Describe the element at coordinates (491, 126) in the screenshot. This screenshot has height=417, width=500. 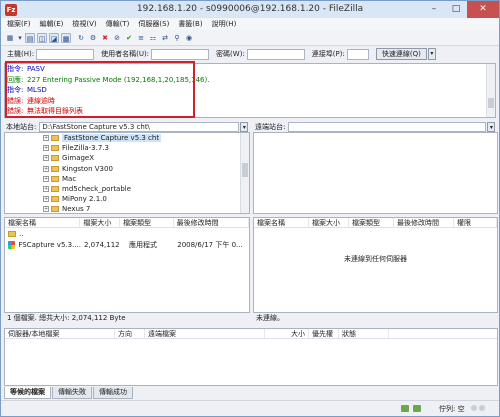
I see `remote-path-dropdown-icon: ▾` at that location.